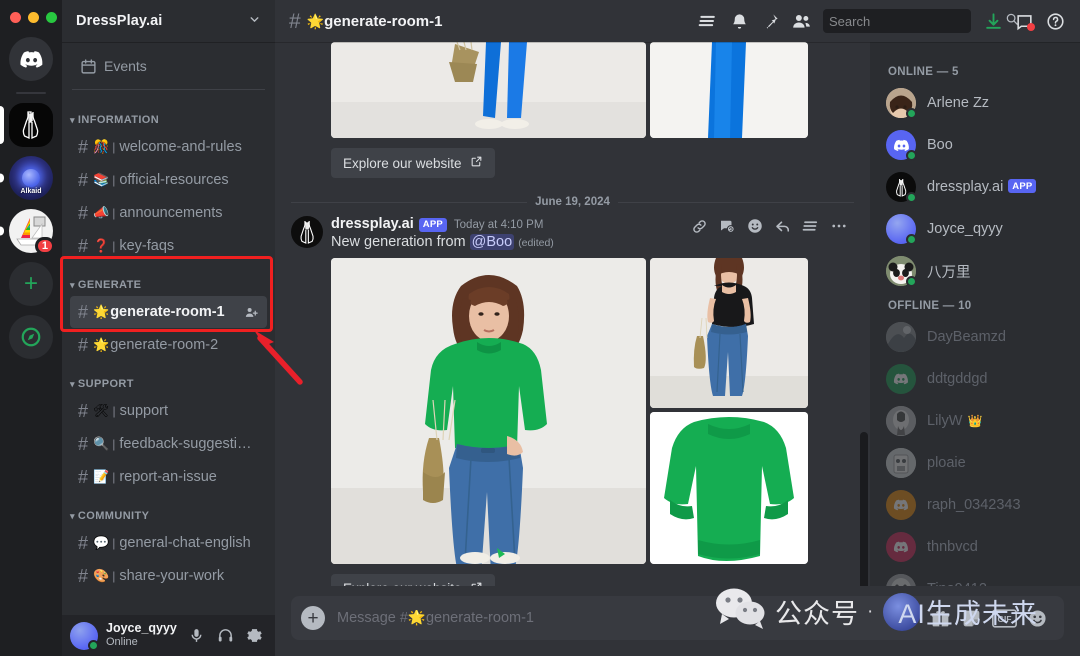  Describe the element at coordinates (783, 226) in the screenshot. I see `reply-icon` at that location.